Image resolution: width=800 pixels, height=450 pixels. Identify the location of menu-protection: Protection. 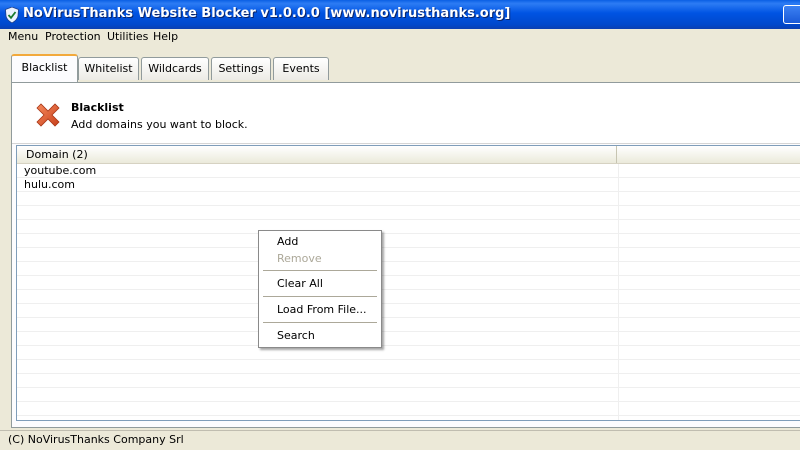
(73, 36).